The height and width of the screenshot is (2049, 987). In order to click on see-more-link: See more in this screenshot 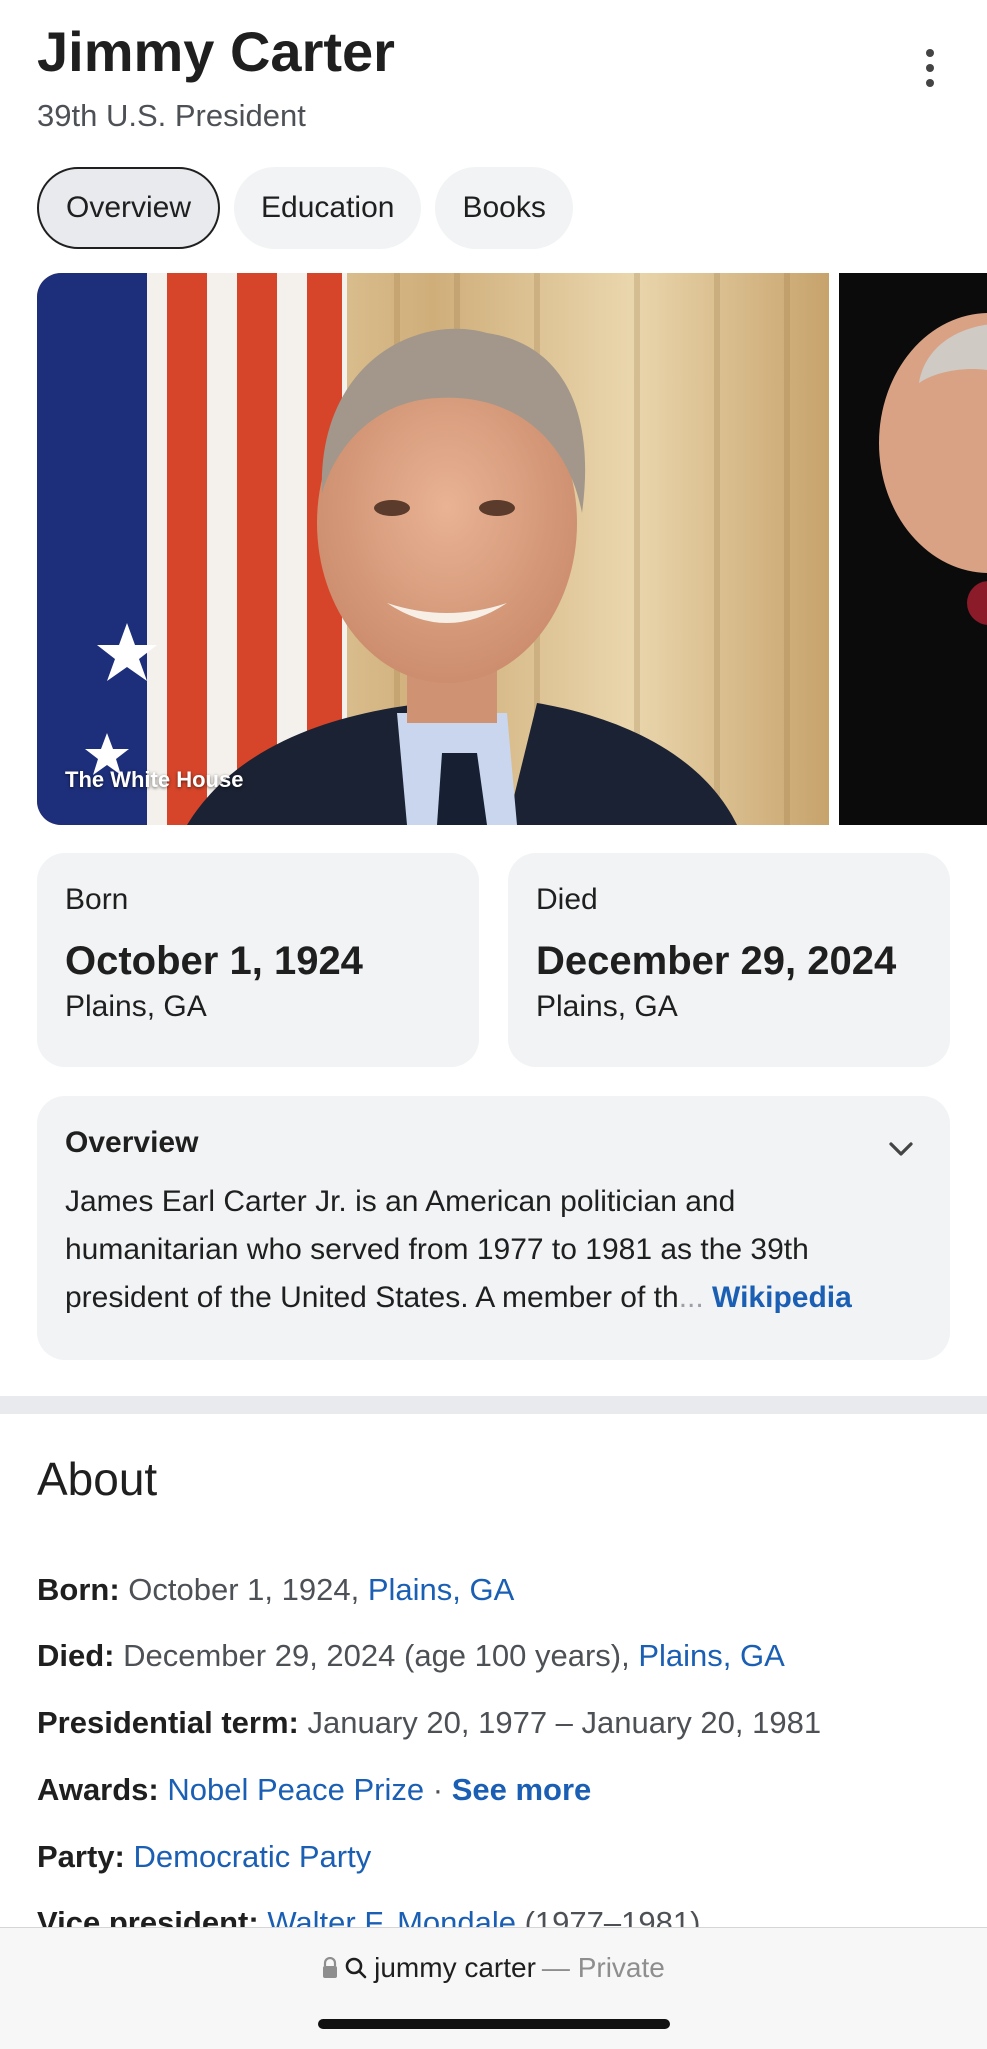, I will do `click(522, 1789)`.